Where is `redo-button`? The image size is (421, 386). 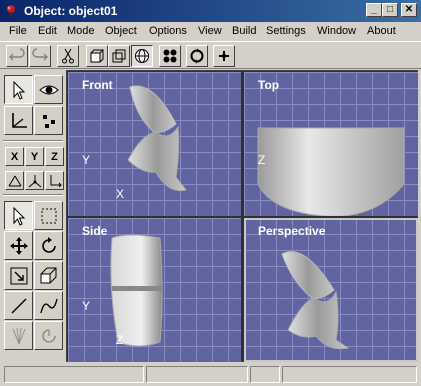
redo-button is located at coordinates (40, 56).